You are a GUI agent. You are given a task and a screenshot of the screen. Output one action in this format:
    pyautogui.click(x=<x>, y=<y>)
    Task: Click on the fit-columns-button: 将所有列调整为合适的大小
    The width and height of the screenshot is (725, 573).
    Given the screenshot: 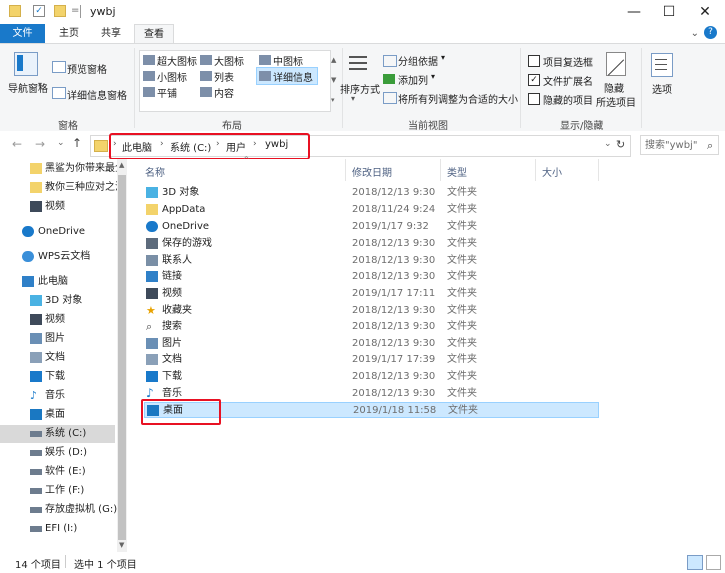 What is the action you would take?
    pyautogui.click(x=458, y=98)
    